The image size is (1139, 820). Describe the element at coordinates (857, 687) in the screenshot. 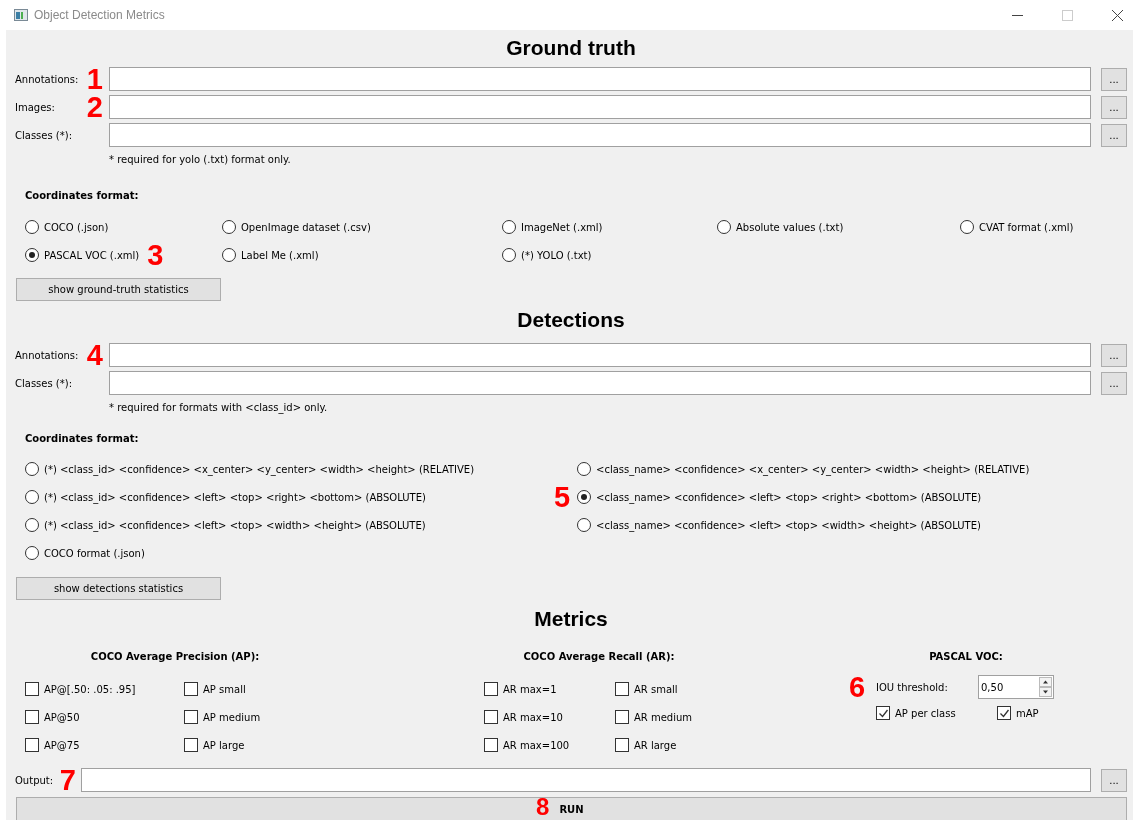

I see `annotation-number: 6` at that location.